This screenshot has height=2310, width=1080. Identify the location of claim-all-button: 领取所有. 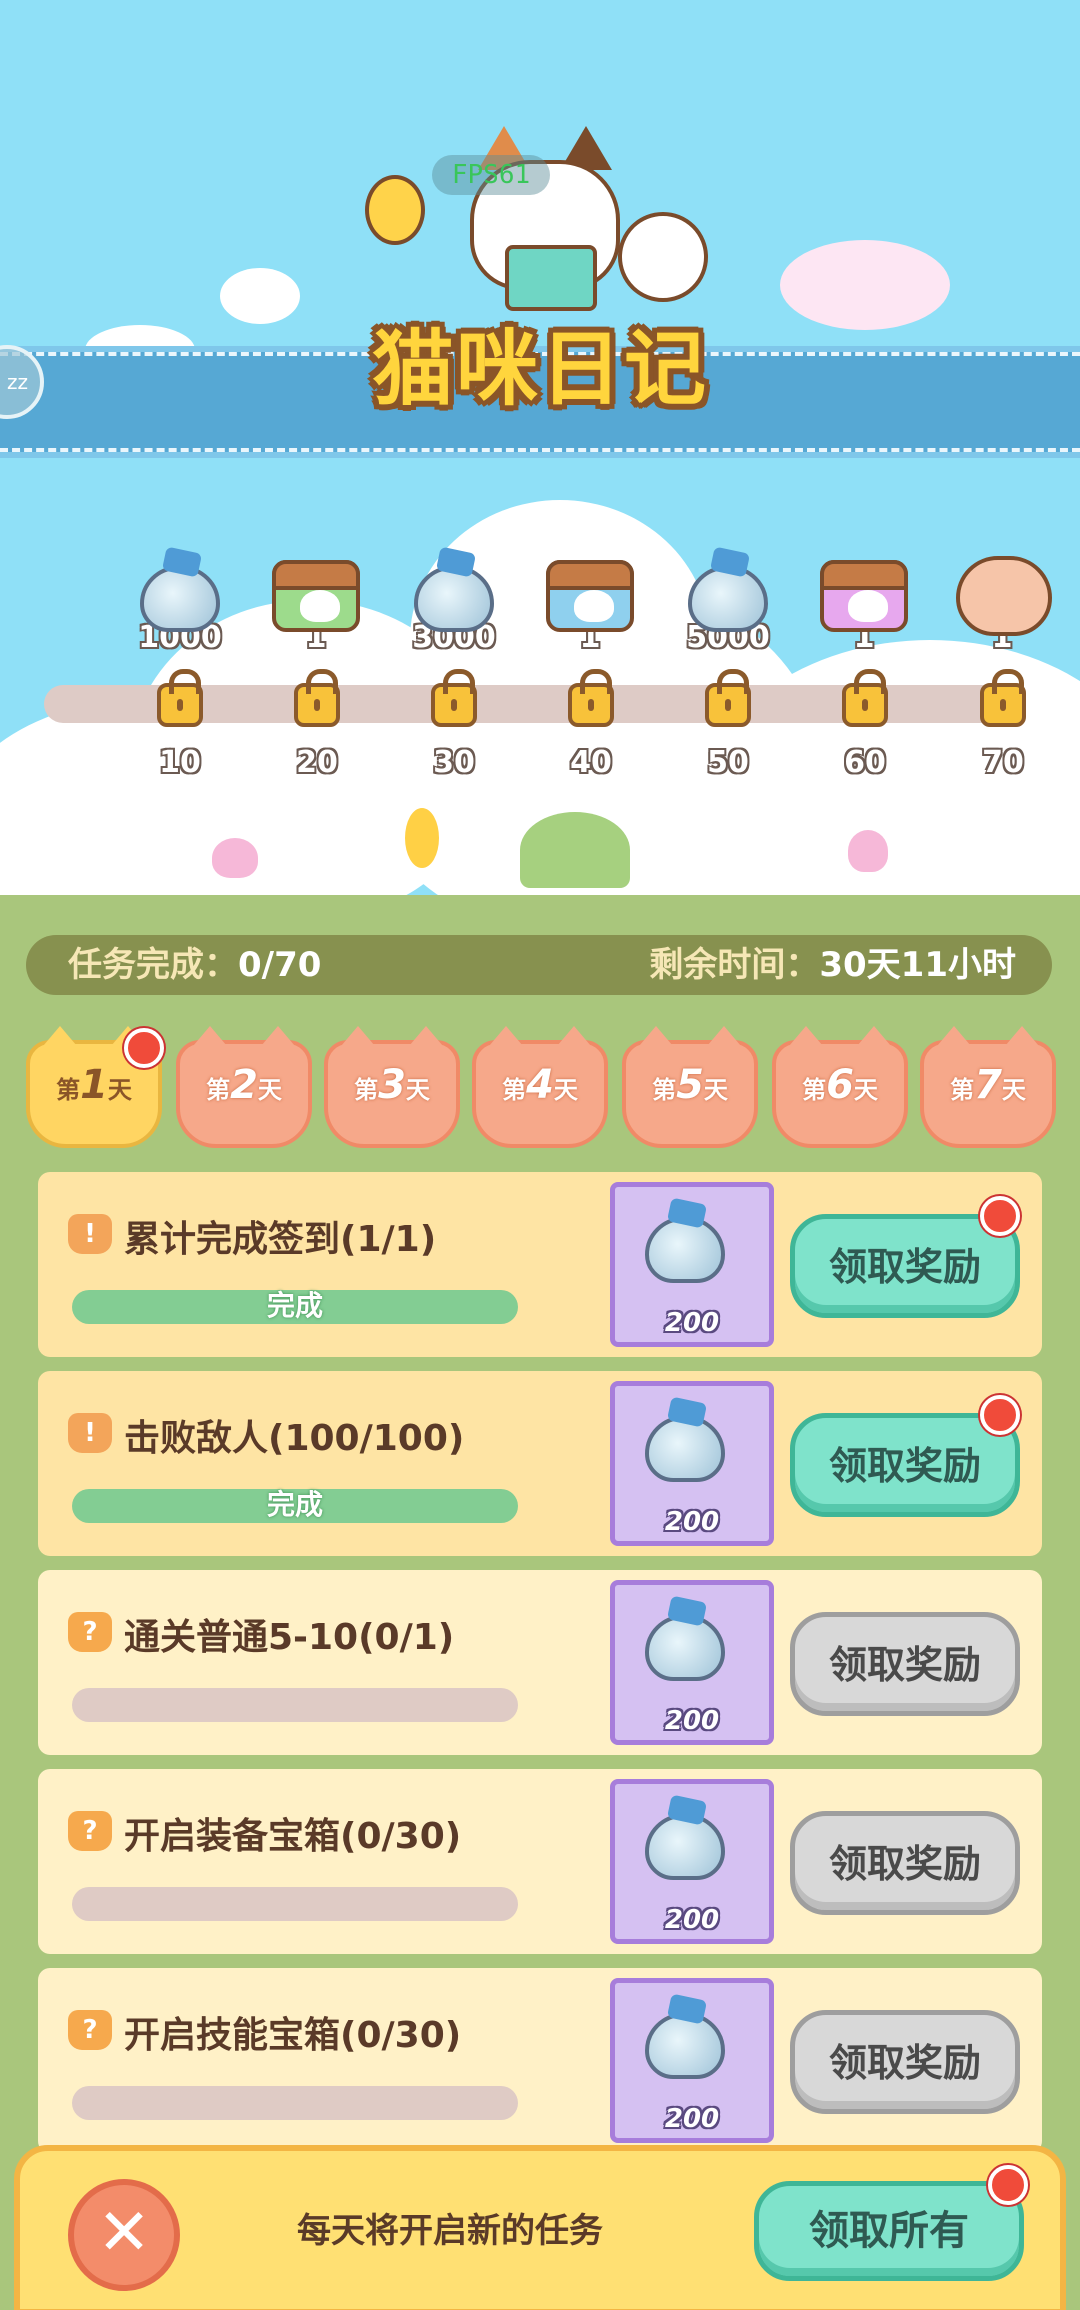
(889, 2231).